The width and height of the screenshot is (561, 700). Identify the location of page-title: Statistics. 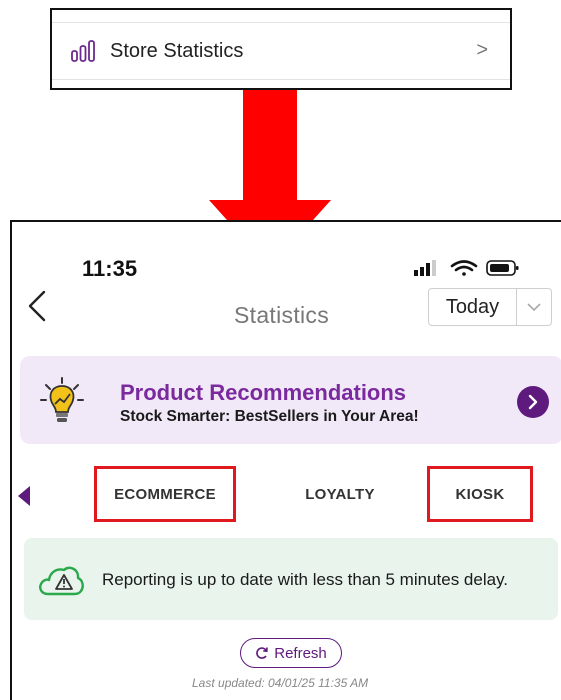
(282, 315).